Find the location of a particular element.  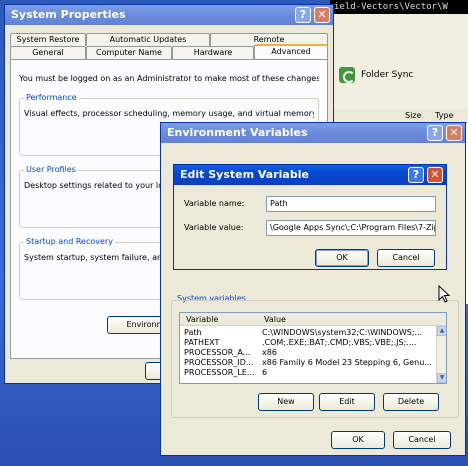

user-profiles-title: User Profiles is located at coordinates (51, 169).